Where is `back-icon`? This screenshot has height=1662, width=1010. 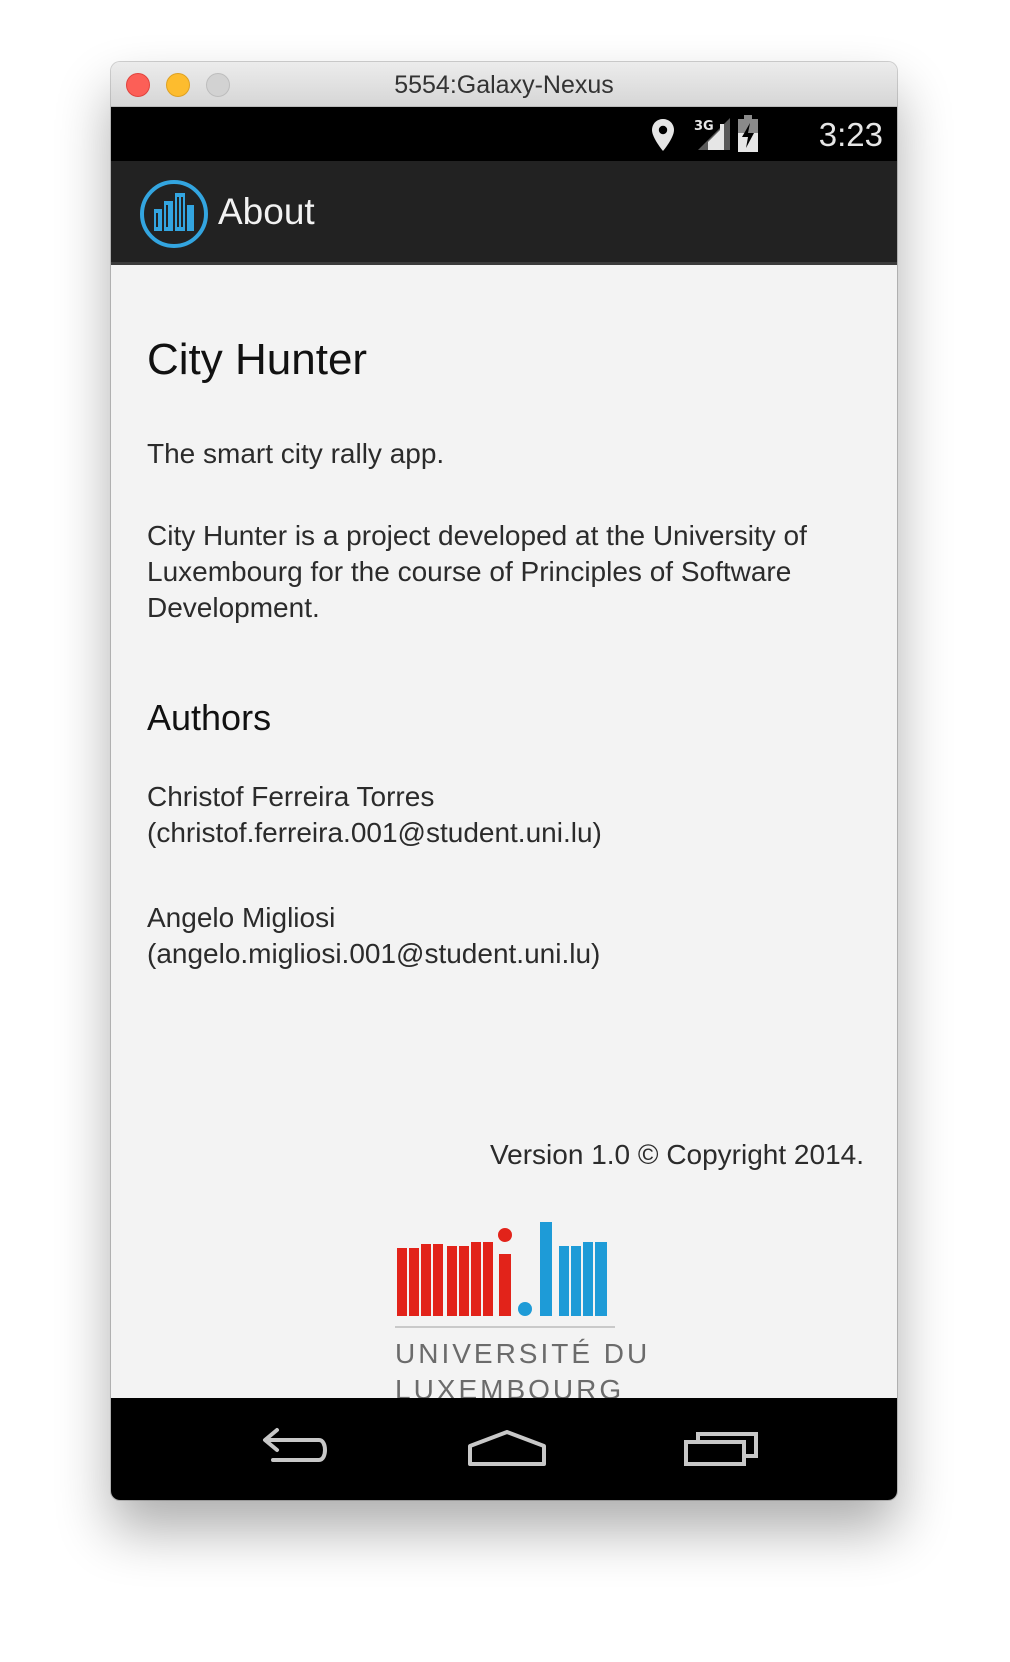 back-icon is located at coordinates (292, 1450).